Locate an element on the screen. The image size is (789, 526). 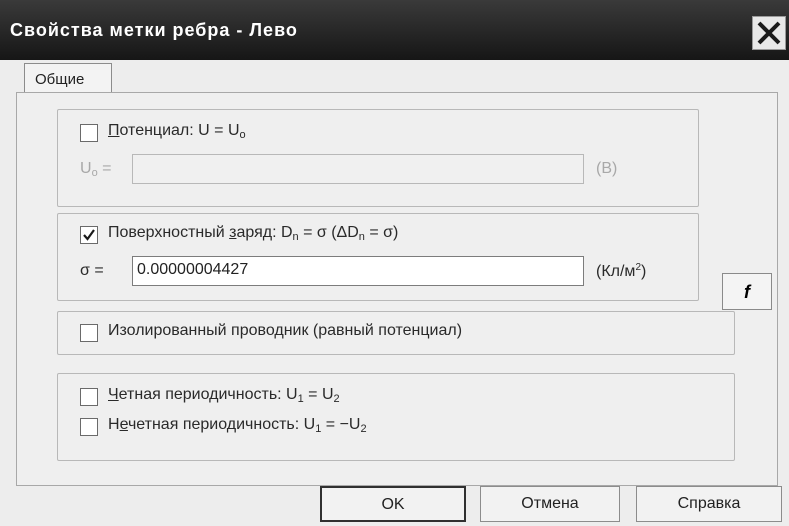
help-button: Справка is located at coordinates (709, 504).